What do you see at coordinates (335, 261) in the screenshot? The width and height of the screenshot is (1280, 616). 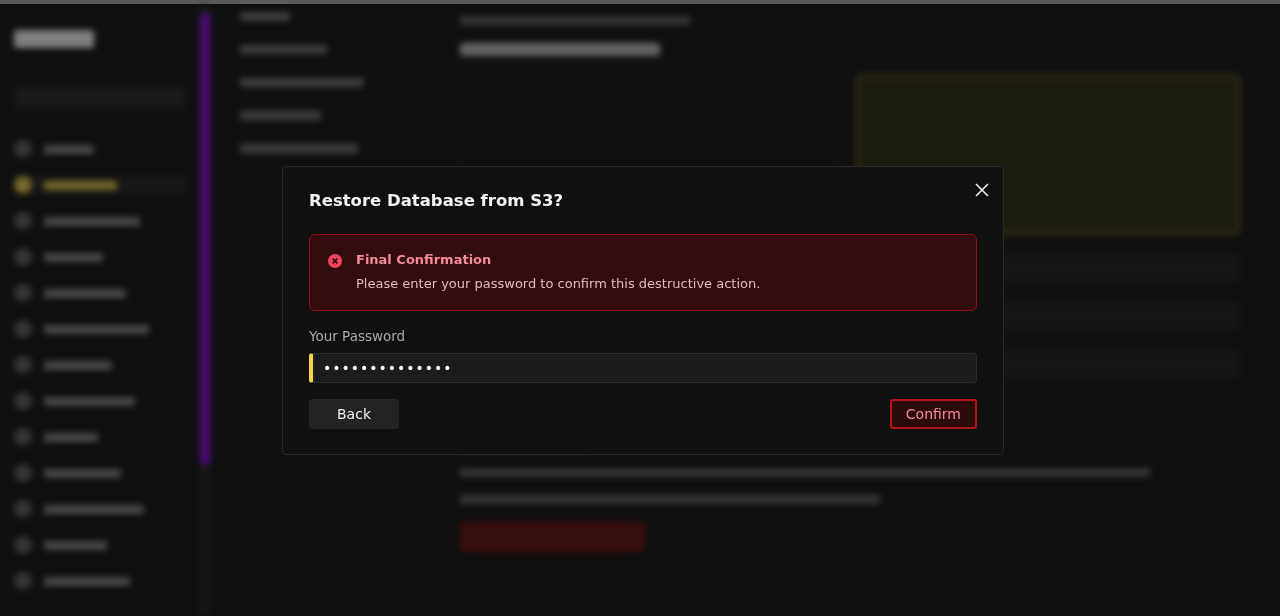 I see `error-icon` at bounding box center [335, 261].